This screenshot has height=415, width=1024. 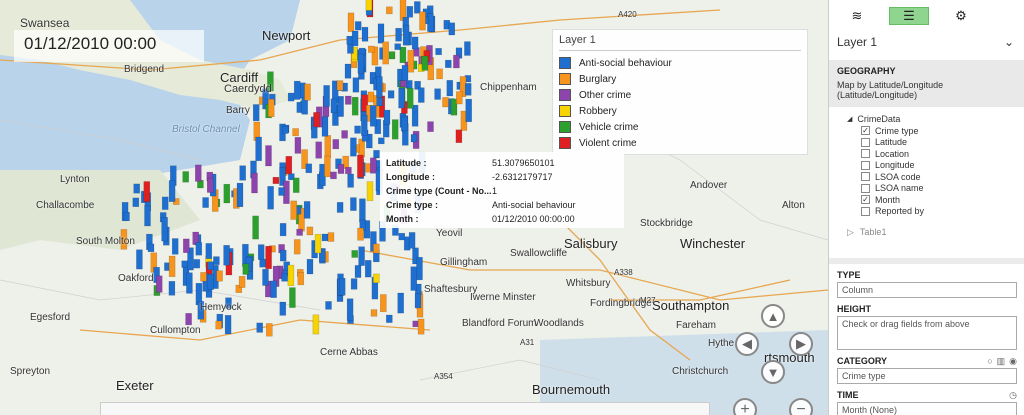 I want to click on type-dropdown: Column, so click(x=927, y=290).